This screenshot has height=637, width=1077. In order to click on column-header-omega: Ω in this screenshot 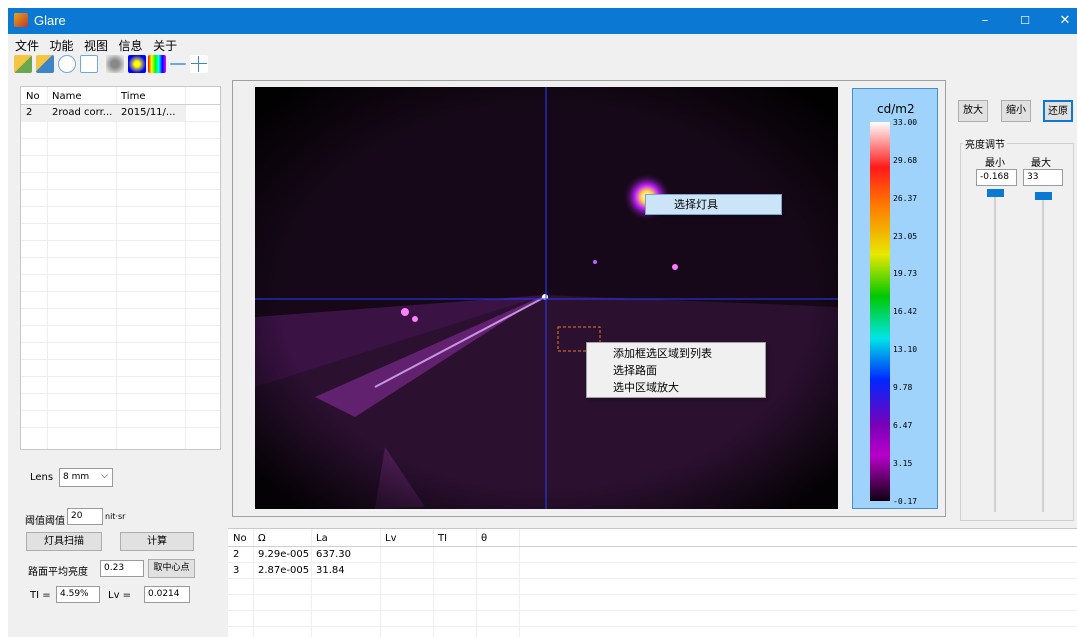, I will do `click(262, 538)`.